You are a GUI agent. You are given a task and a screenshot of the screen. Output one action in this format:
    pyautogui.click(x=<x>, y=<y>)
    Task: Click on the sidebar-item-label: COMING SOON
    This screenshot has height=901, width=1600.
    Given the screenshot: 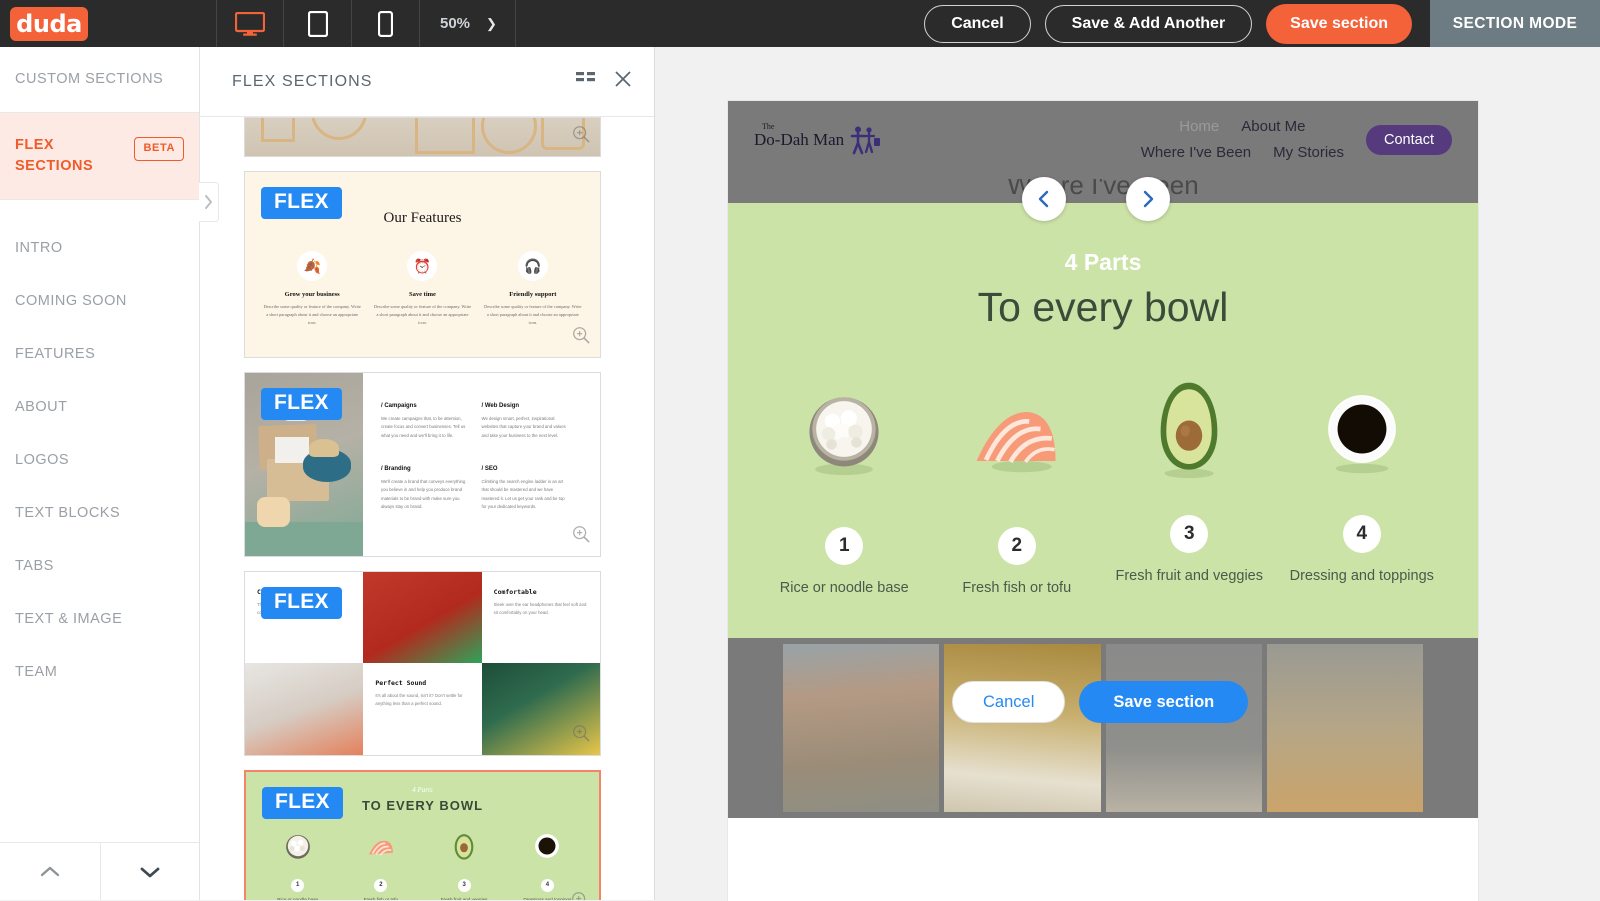 What is the action you would take?
    pyautogui.click(x=71, y=301)
    